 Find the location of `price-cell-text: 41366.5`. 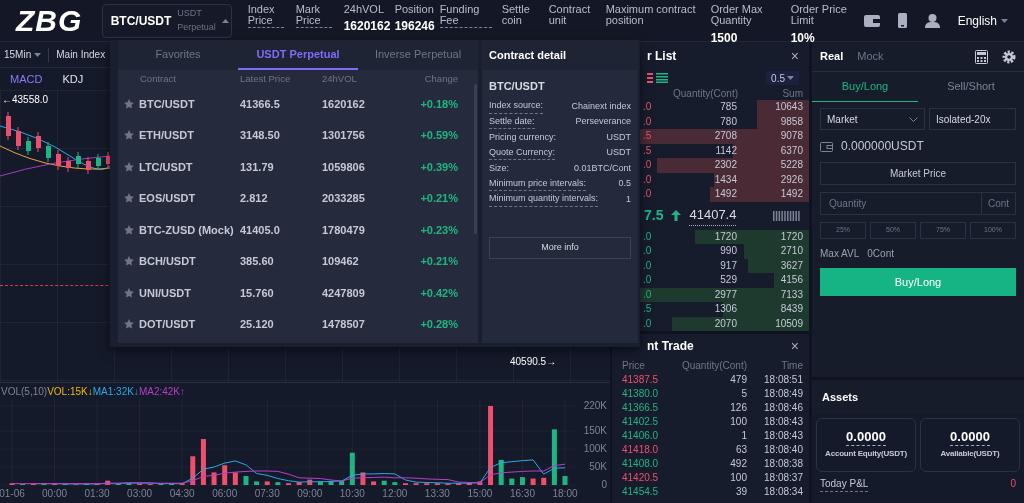

price-cell-text: 41366.5 is located at coordinates (641, 407).